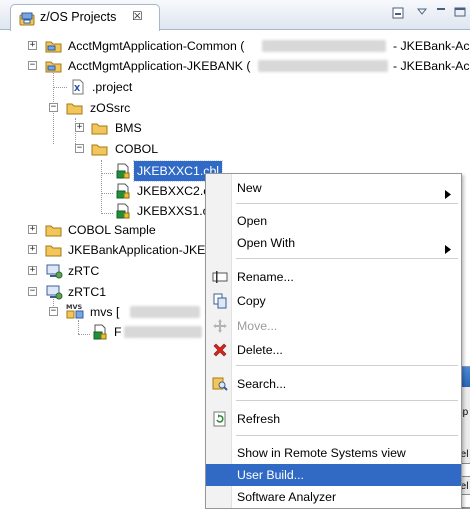 The width and height of the screenshot is (470, 509). What do you see at coordinates (398, 14) in the screenshot?
I see `minimize-view-icon` at bounding box center [398, 14].